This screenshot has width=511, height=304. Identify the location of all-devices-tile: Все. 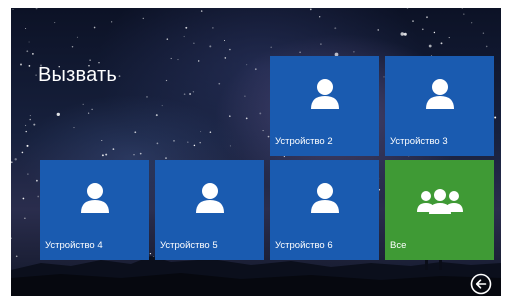
(439, 210).